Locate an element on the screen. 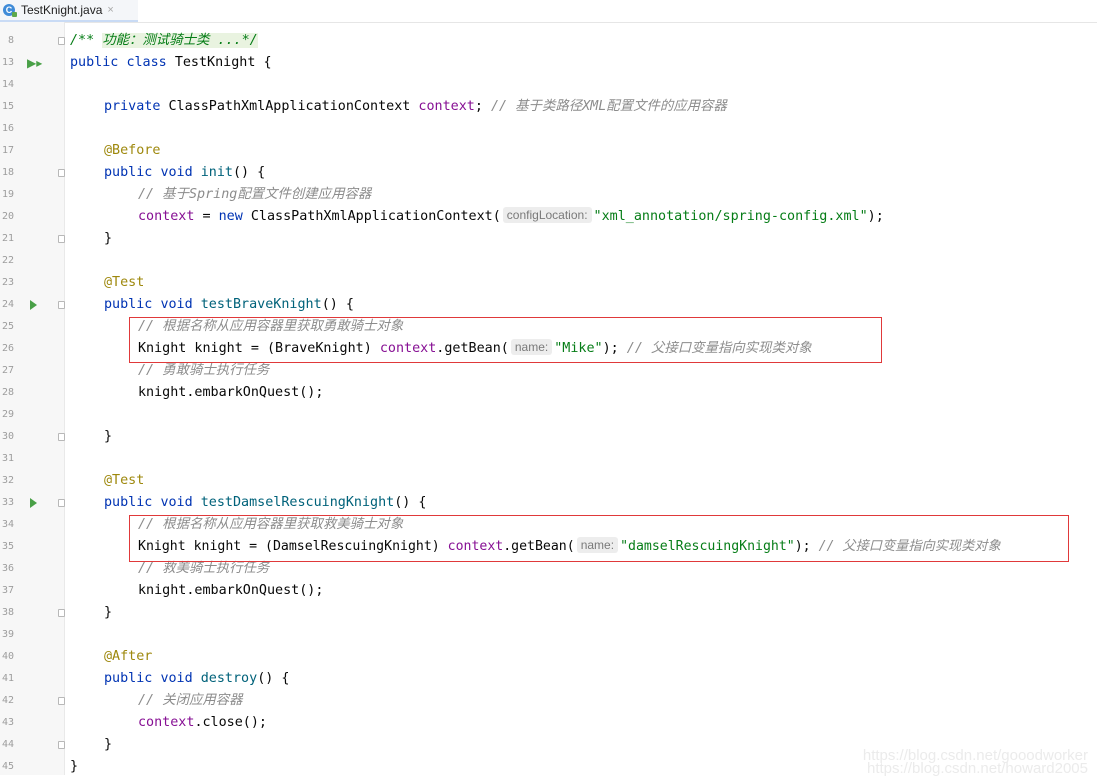  code-text: ClassPathXmlApplicationContext( is located at coordinates (371, 216).